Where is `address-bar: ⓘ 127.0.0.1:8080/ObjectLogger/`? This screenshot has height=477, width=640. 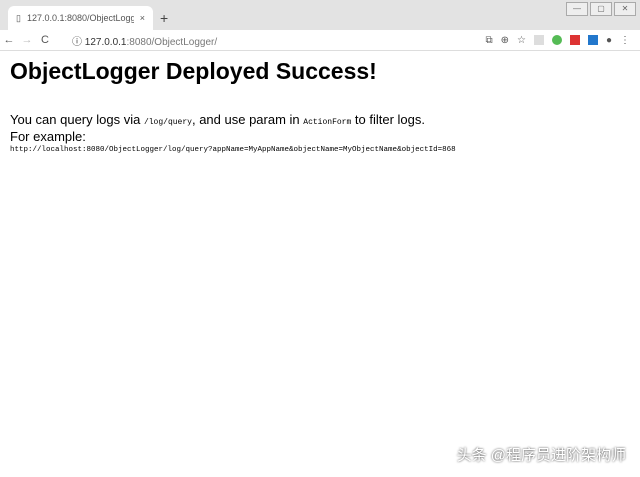
address-bar: ⓘ 127.0.0.1:8080/ObjectLogger/ is located at coordinates (278, 40).